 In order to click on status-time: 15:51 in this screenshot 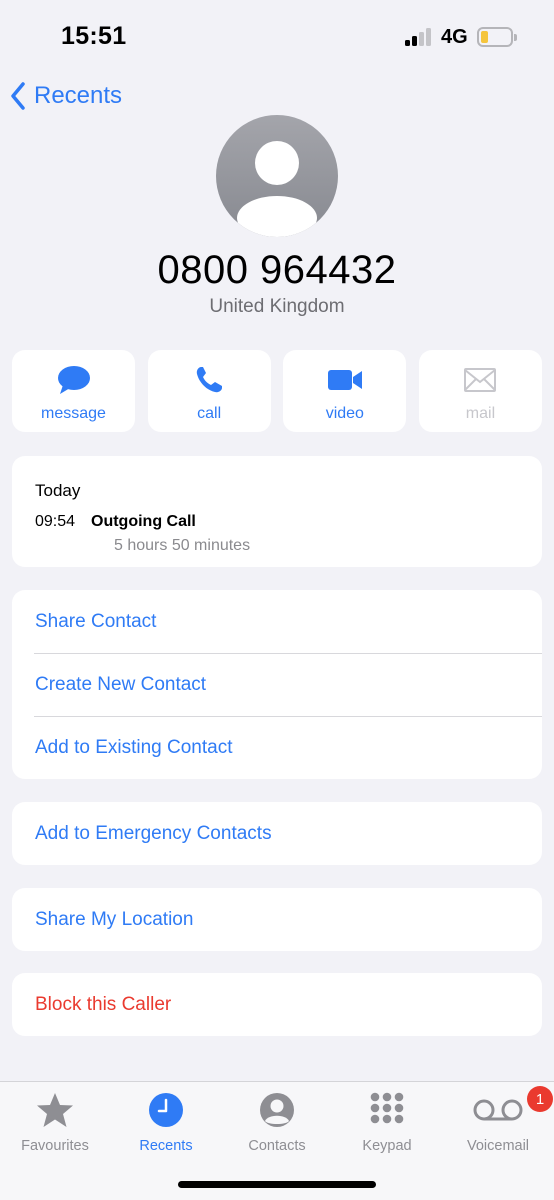, I will do `click(94, 36)`.